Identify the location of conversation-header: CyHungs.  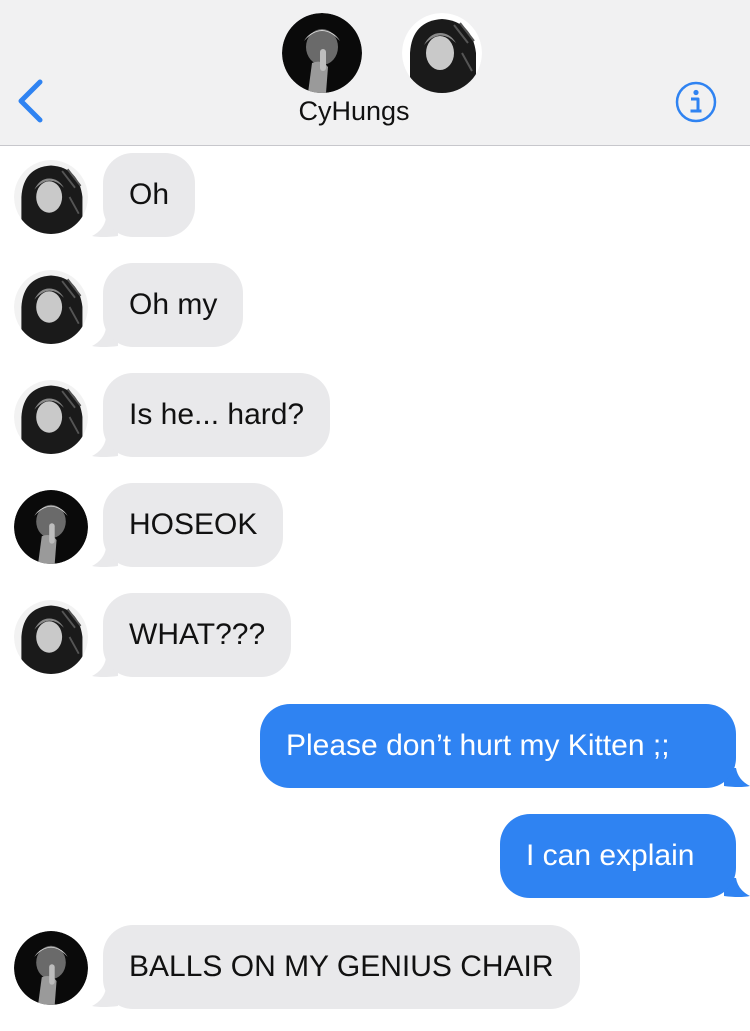
(375, 73).